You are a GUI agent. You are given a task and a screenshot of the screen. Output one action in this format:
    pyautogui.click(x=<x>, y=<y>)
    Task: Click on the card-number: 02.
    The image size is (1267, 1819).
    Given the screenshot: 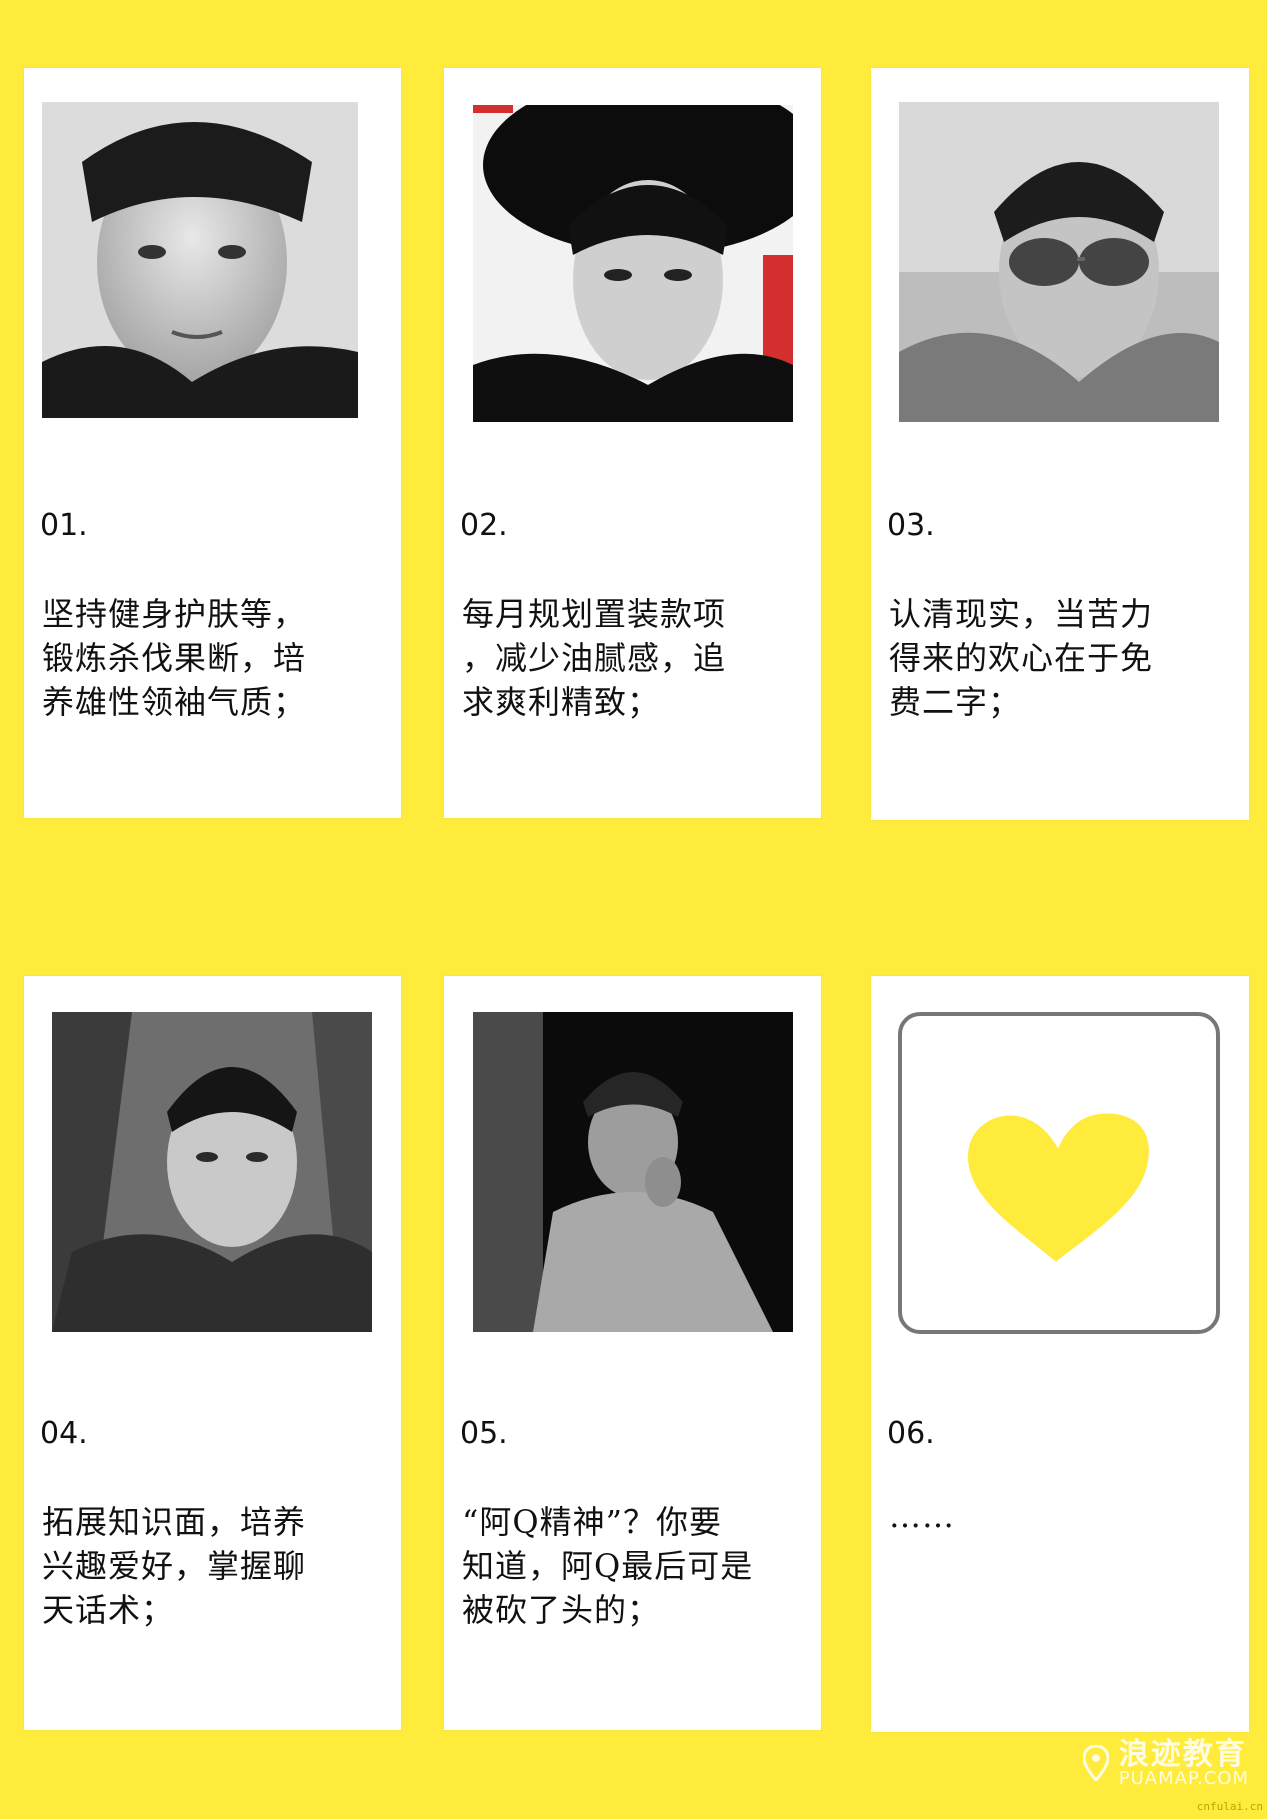 What is the action you would take?
    pyautogui.click(x=484, y=525)
    